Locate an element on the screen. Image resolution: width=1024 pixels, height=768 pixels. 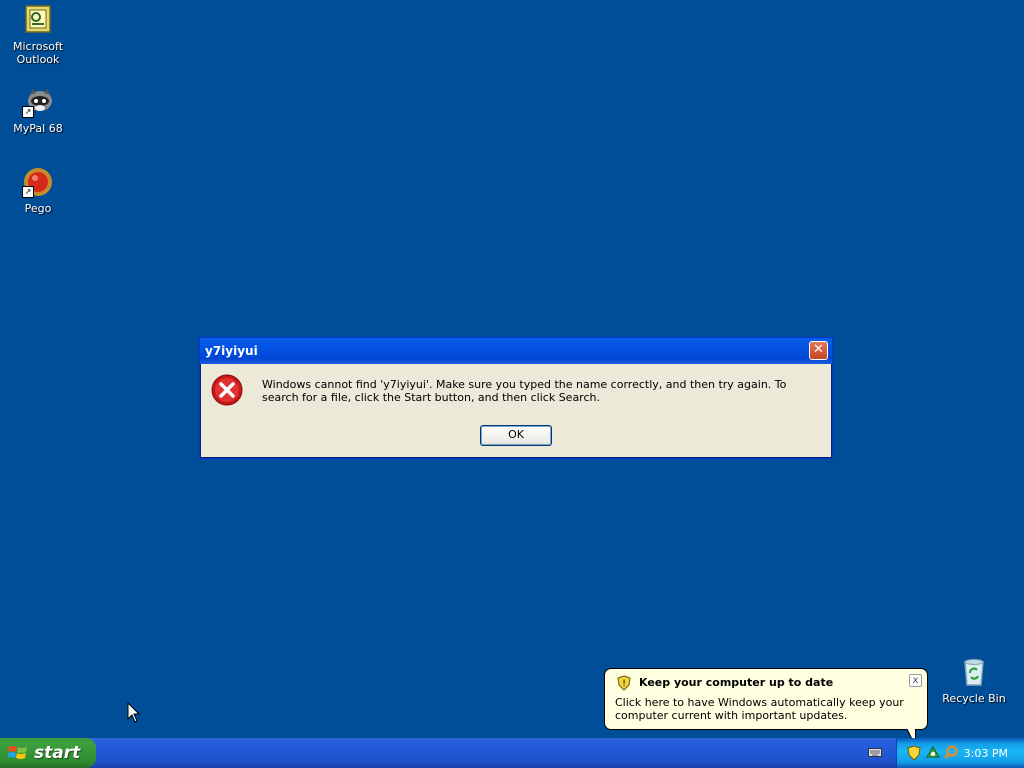
shield-icon: ! is located at coordinates (624, 683).